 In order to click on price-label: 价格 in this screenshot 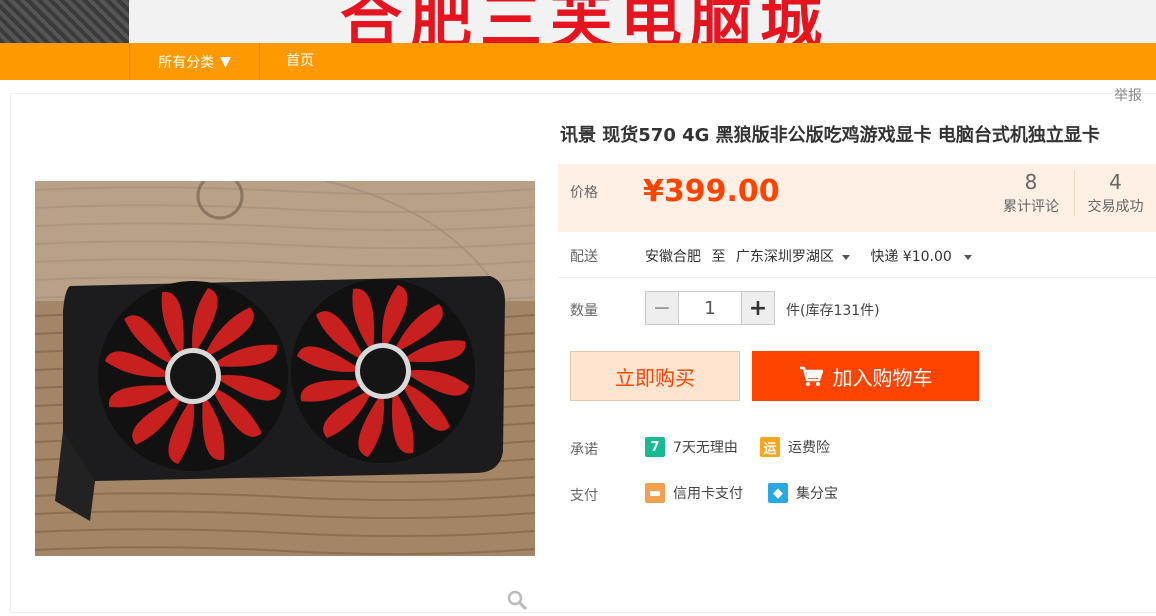, I will do `click(584, 193)`.